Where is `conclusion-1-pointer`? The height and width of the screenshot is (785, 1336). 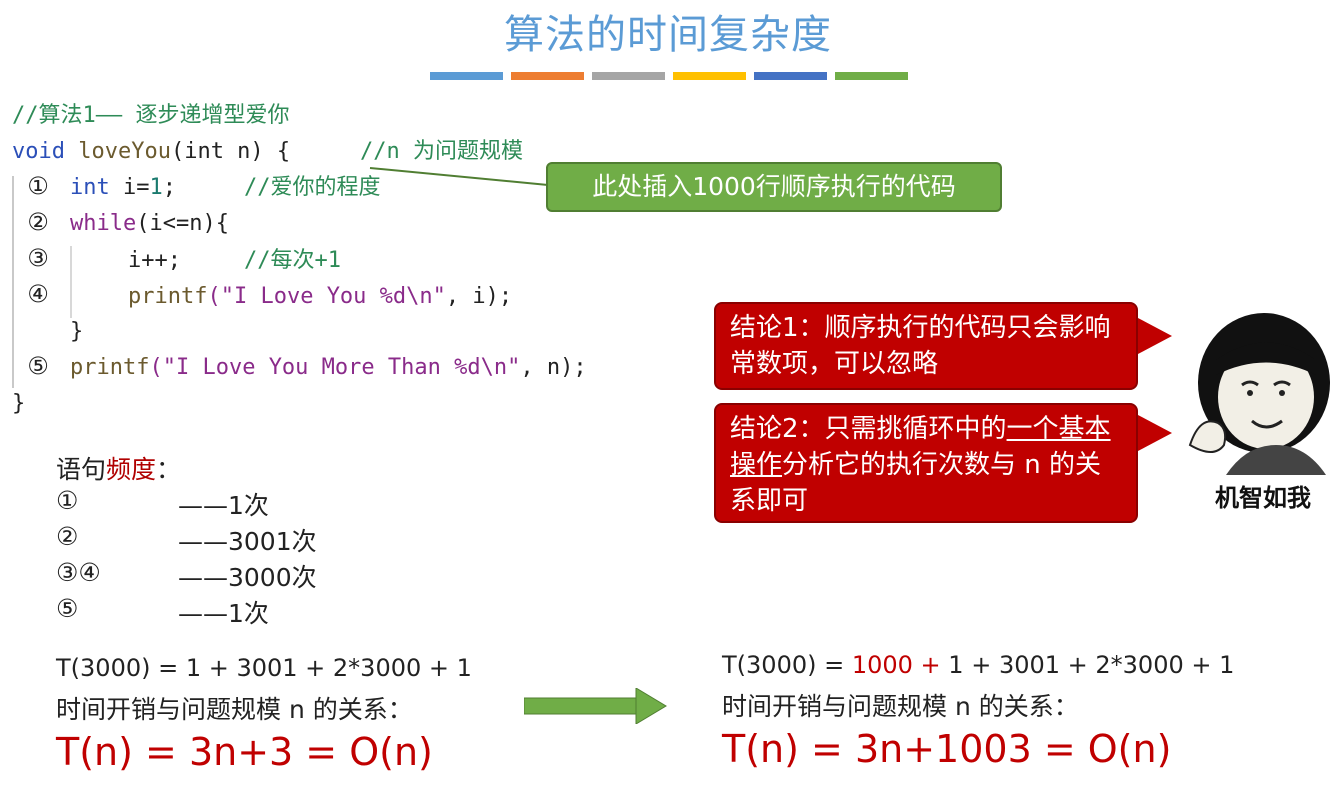
conclusion-1-pointer is located at coordinates (1155, 336).